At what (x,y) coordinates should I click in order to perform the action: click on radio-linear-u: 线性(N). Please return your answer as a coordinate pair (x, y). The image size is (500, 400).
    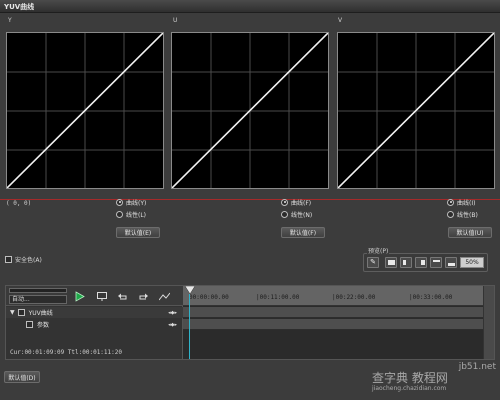
    Looking at the image, I should click on (296, 214).